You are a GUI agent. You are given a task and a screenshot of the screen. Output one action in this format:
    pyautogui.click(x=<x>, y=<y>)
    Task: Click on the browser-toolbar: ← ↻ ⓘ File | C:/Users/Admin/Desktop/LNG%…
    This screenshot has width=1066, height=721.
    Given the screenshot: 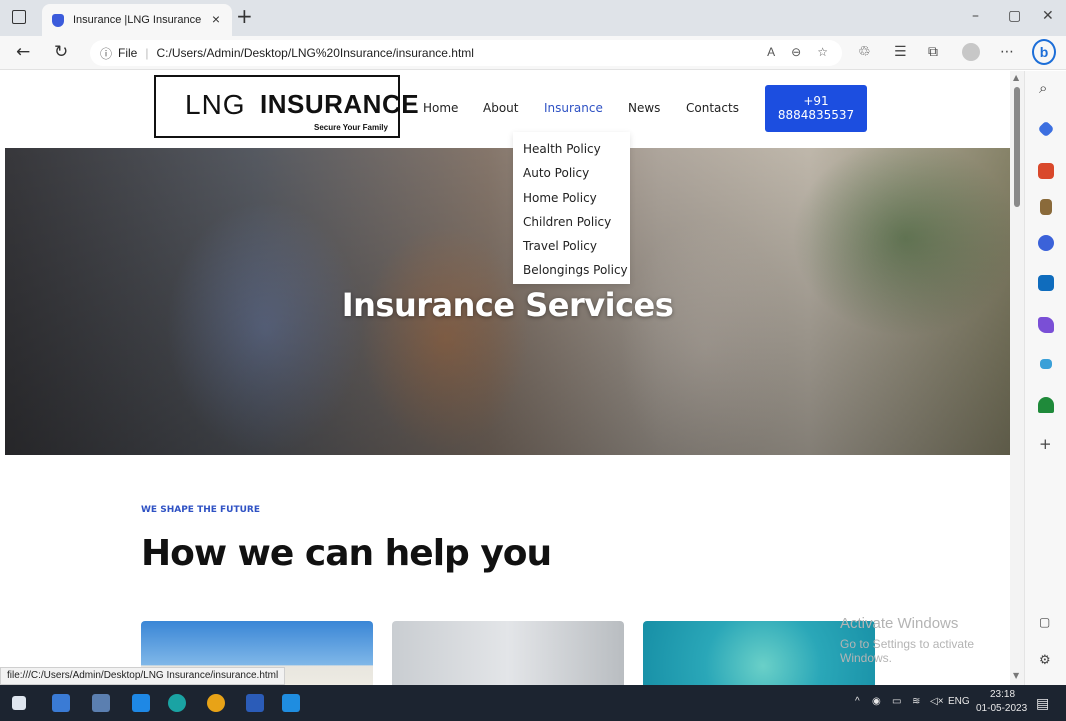 What is the action you would take?
    pyautogui.click(x=533, y=53)
    